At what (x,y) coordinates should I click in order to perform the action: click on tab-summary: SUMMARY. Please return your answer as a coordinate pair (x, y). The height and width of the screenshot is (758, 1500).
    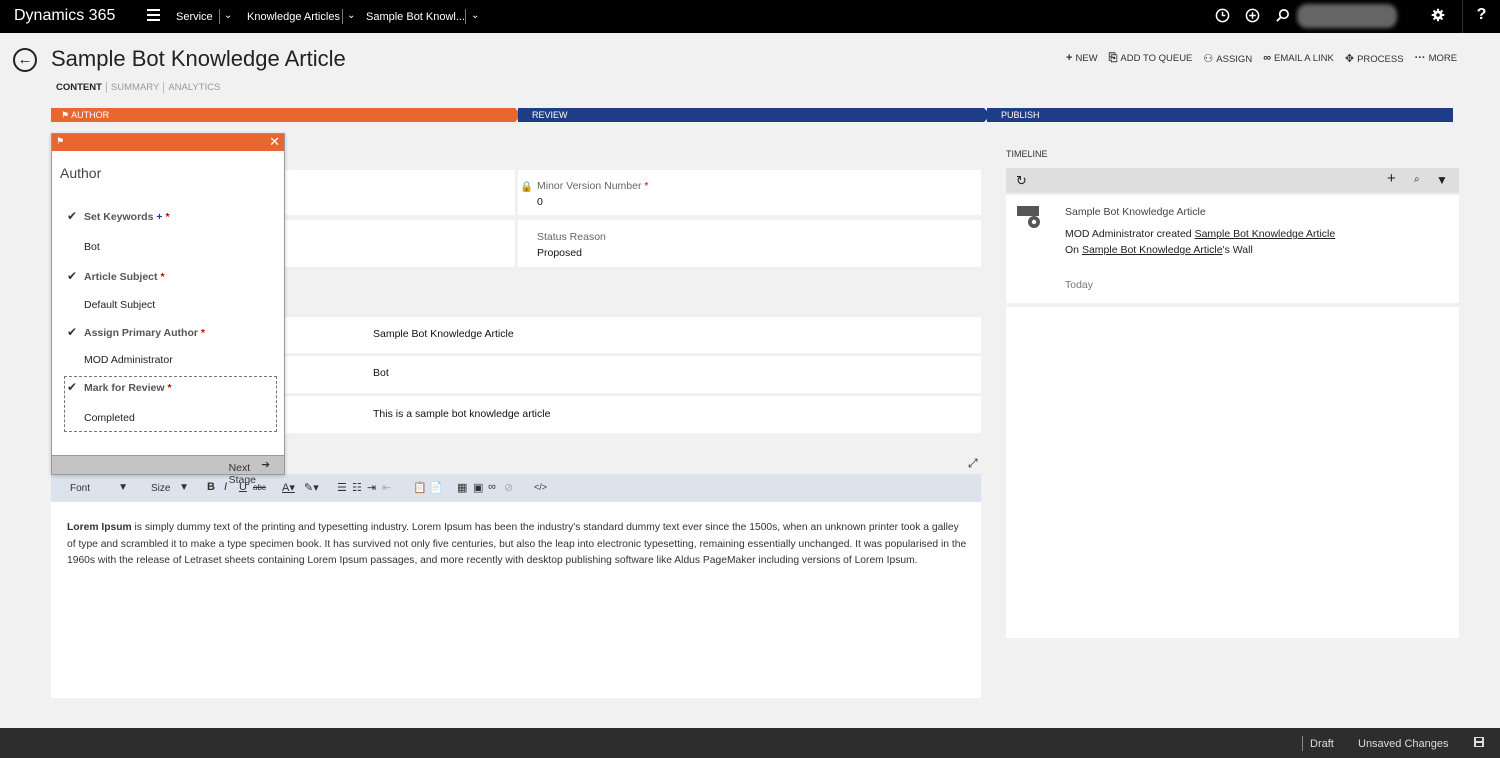
    Looking at the image, I should click on (134, 87).